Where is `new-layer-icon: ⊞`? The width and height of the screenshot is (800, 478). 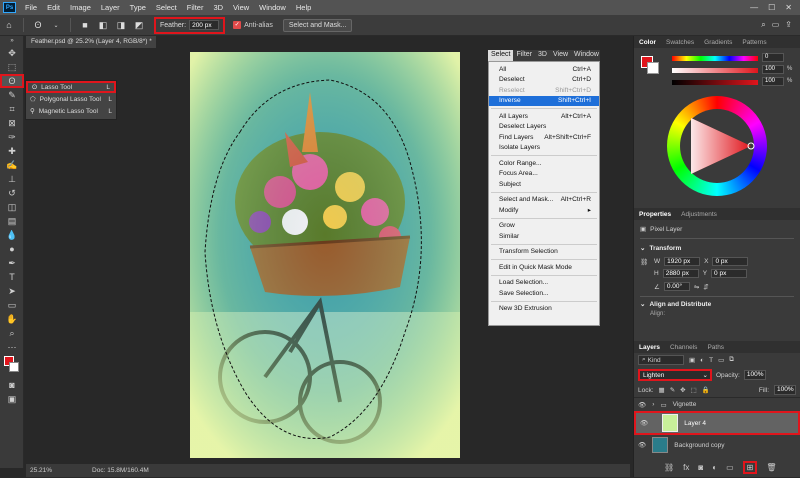 new-layer-icon: ⊞ is located at coordinates (750, 467).